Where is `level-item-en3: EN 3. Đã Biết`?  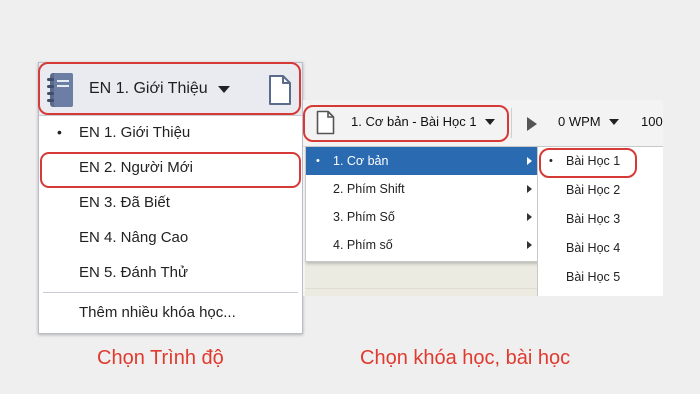 level-item-en3: EN 3. Đã Biết is located at coordinates (170, 202).